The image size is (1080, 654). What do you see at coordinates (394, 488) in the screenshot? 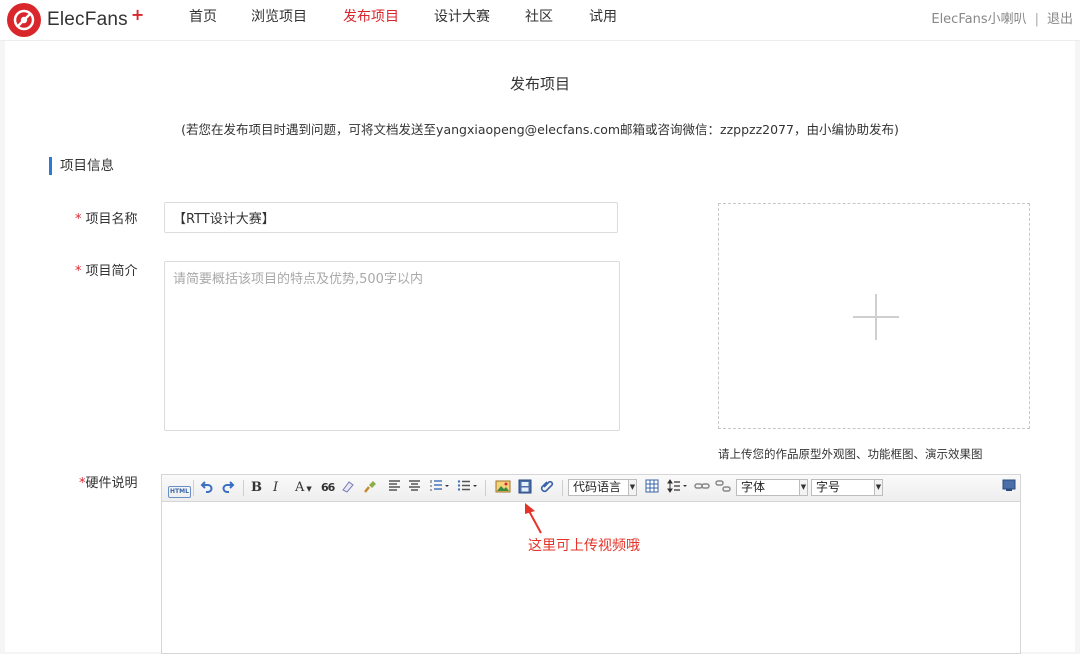
I see `align-left-icon` at bounding box center [394, 488].